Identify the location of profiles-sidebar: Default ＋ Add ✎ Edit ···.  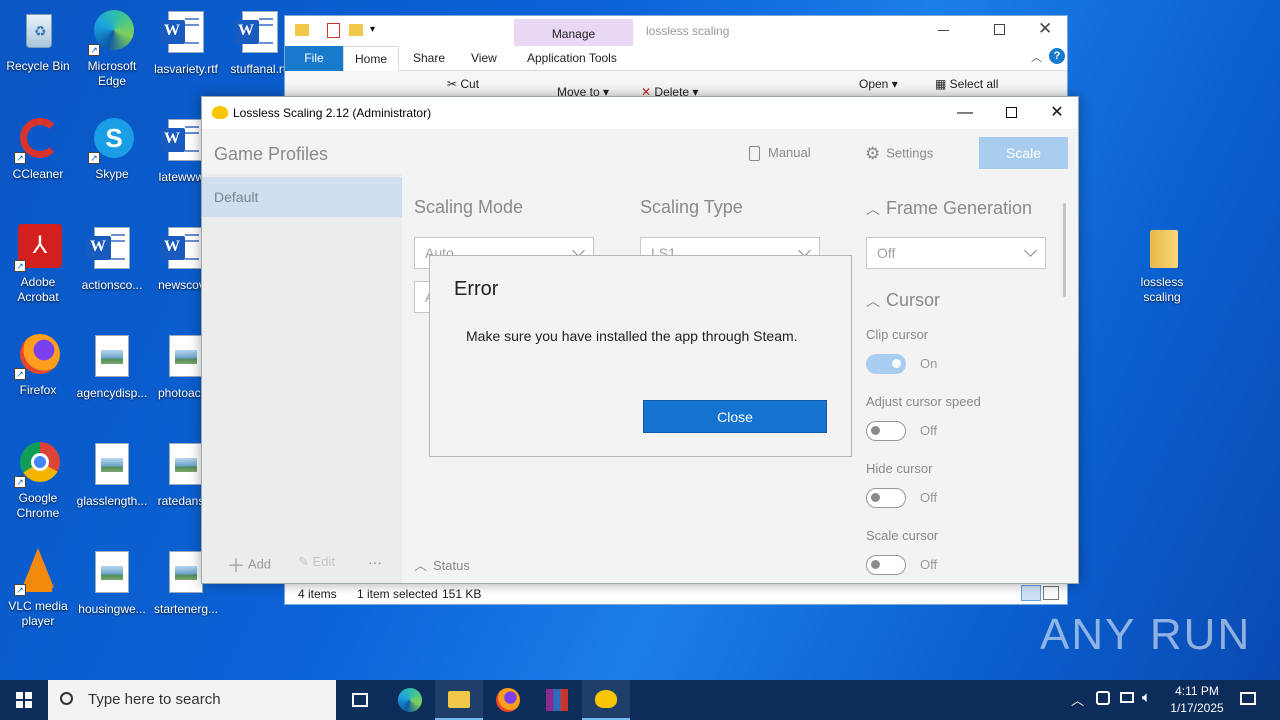
(302, 378).